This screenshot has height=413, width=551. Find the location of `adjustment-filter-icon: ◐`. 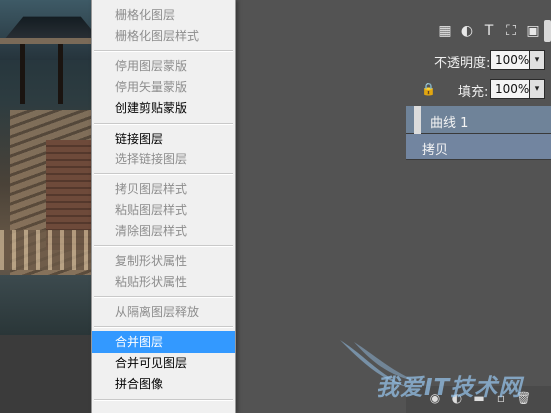

adjustment-filter-icon: ◐ is located at coordinates (467, 31).